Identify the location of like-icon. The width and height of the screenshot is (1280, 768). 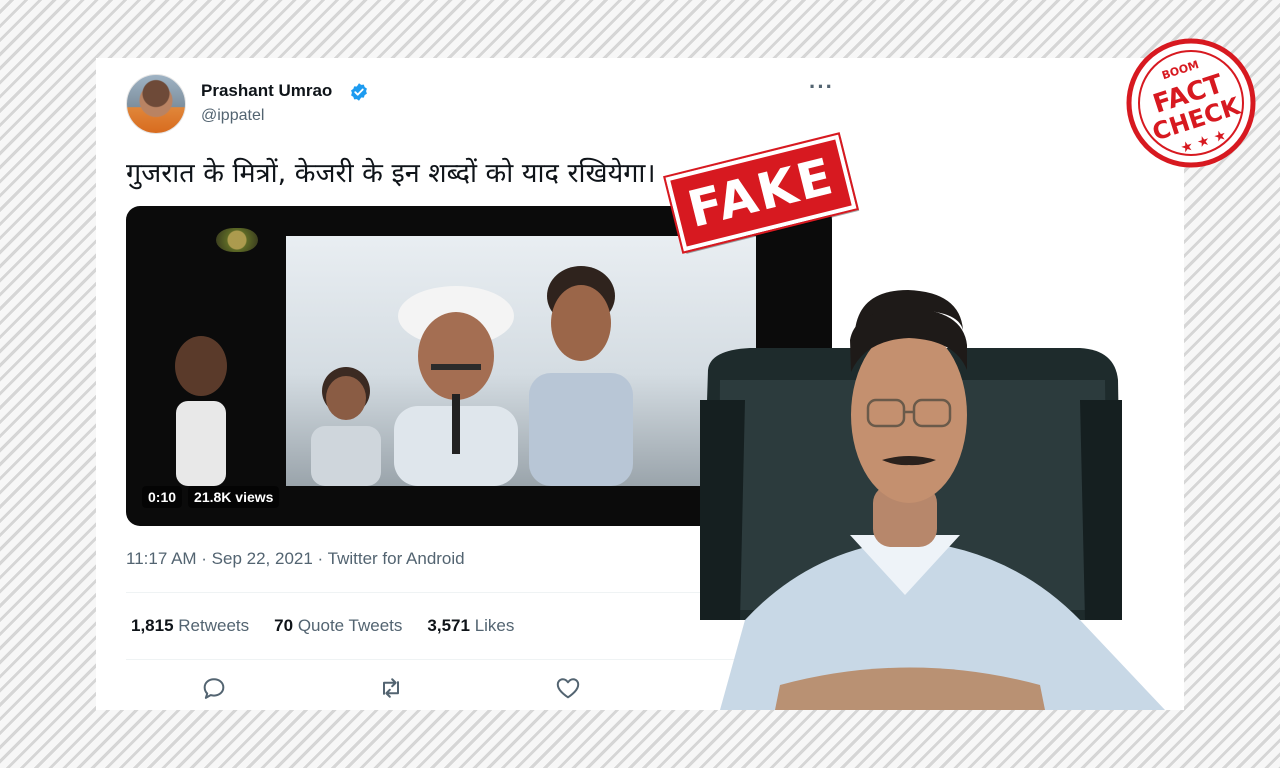
(568, 688).